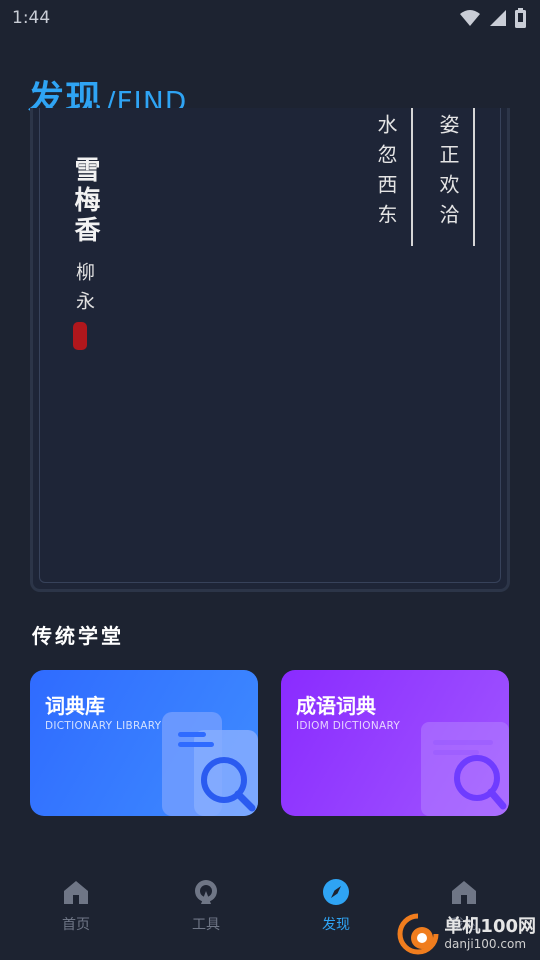  I want to click on seal-stamp-icon, so click(80, 336).